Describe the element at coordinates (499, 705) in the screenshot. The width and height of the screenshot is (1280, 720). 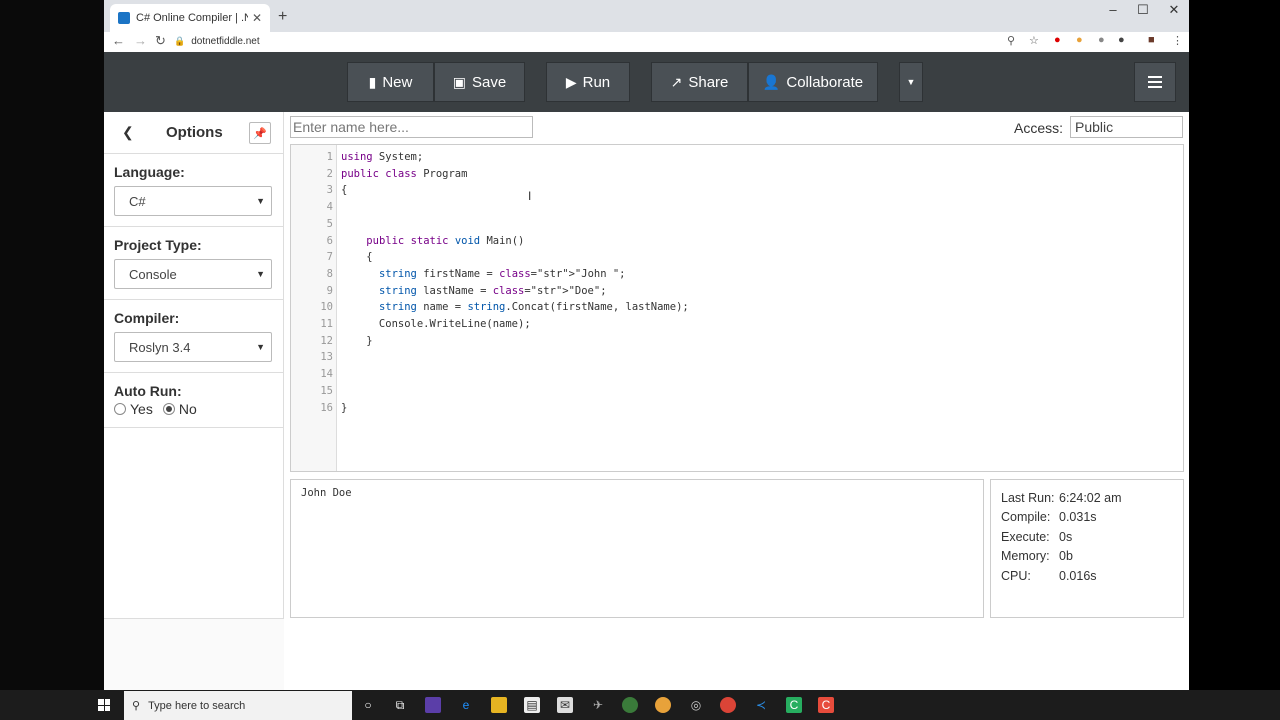
I see `file-explorer-icon` at that location.